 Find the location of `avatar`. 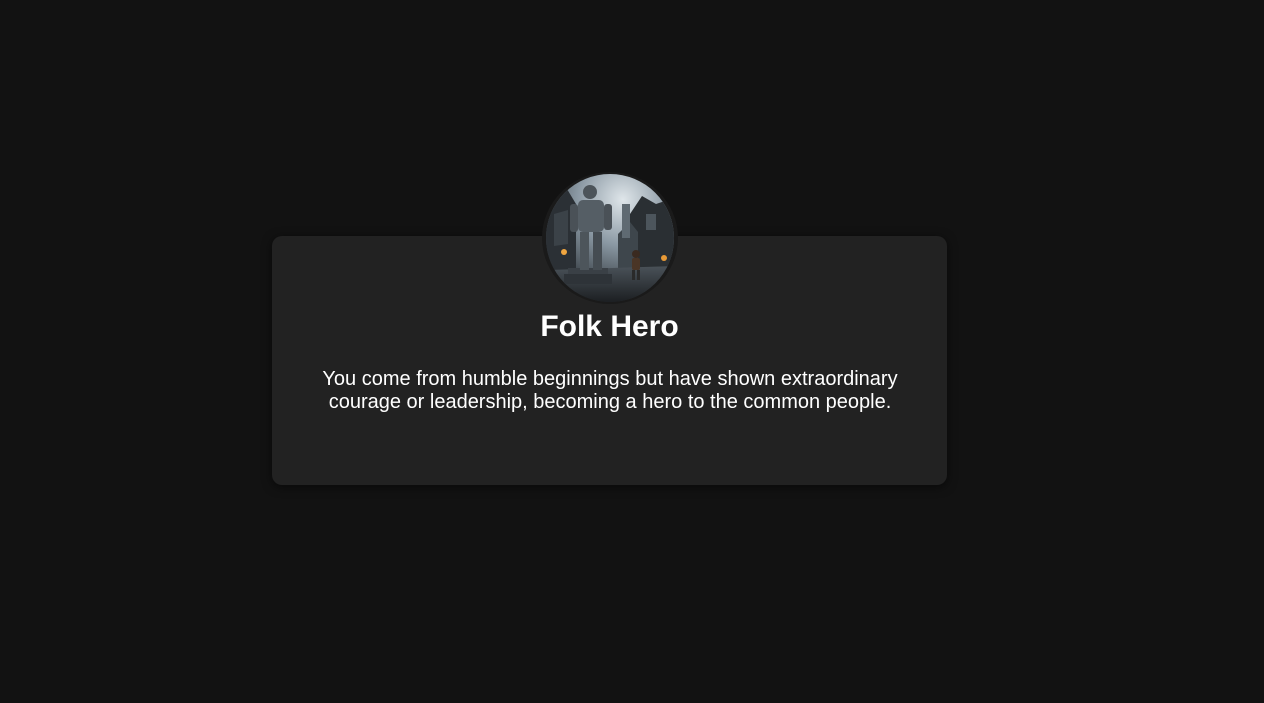

avatar is located at coordinates (610, 238).